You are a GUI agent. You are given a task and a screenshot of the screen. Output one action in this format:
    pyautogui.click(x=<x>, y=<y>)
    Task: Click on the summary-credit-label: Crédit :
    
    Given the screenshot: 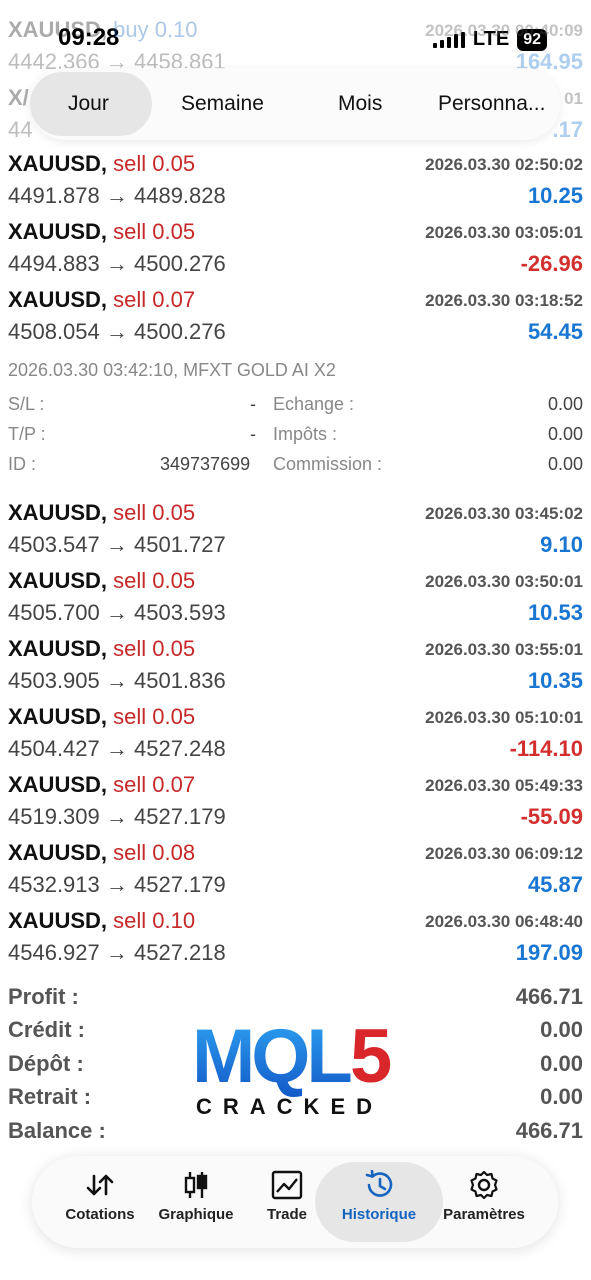 What is the action you would take?
    pyautogui.click(x=46, y=1029)
    